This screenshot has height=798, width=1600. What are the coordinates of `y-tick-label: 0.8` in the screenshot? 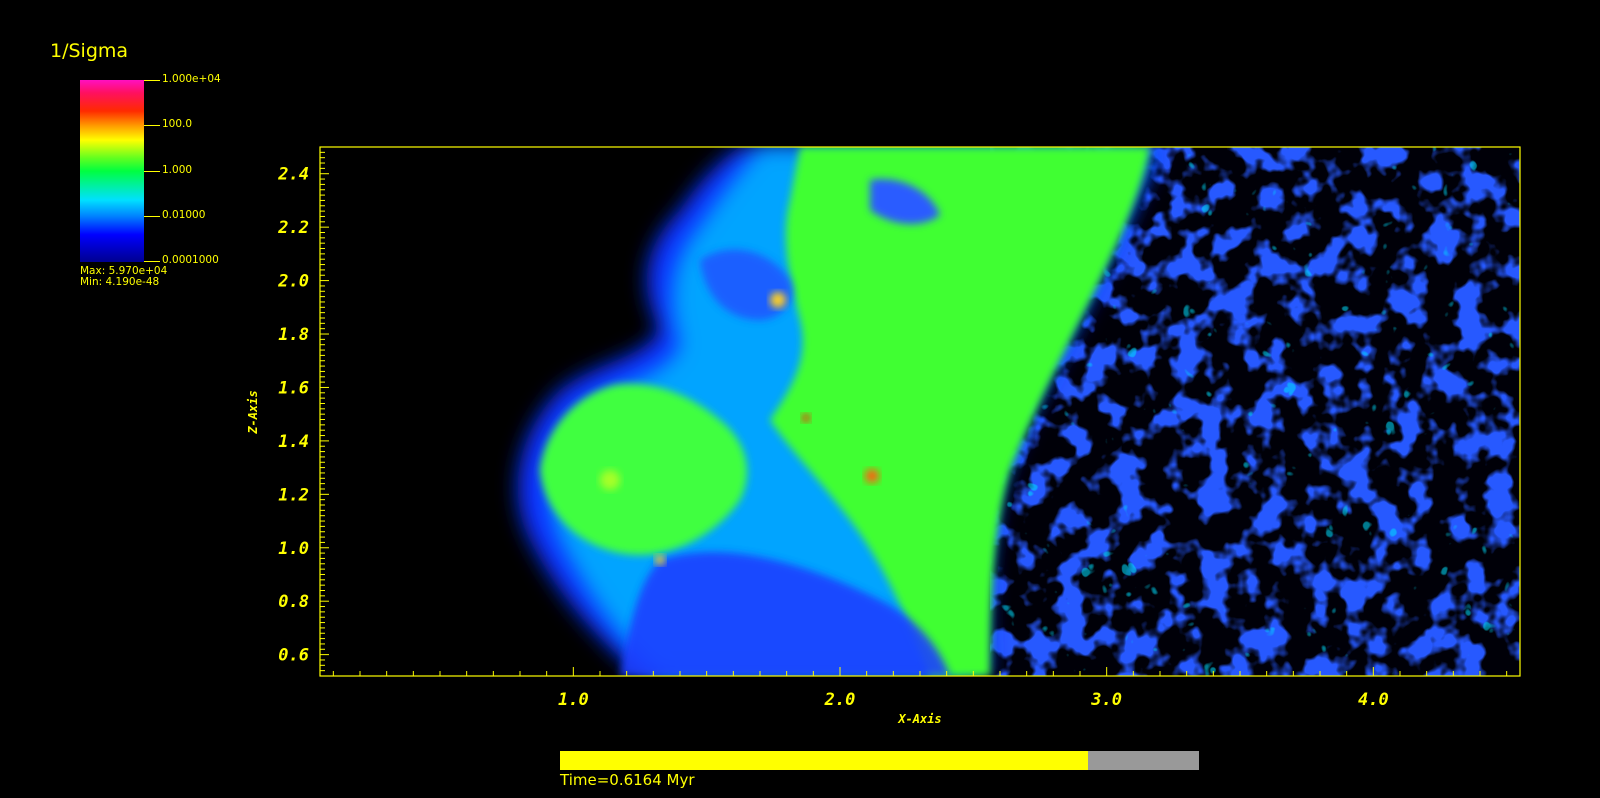 It's located at (293, 602).